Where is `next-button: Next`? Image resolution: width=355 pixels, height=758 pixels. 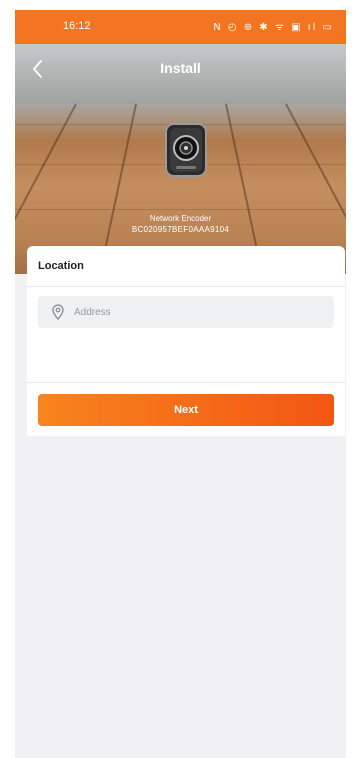 next-button: Next is located at coordinates (186, 410).